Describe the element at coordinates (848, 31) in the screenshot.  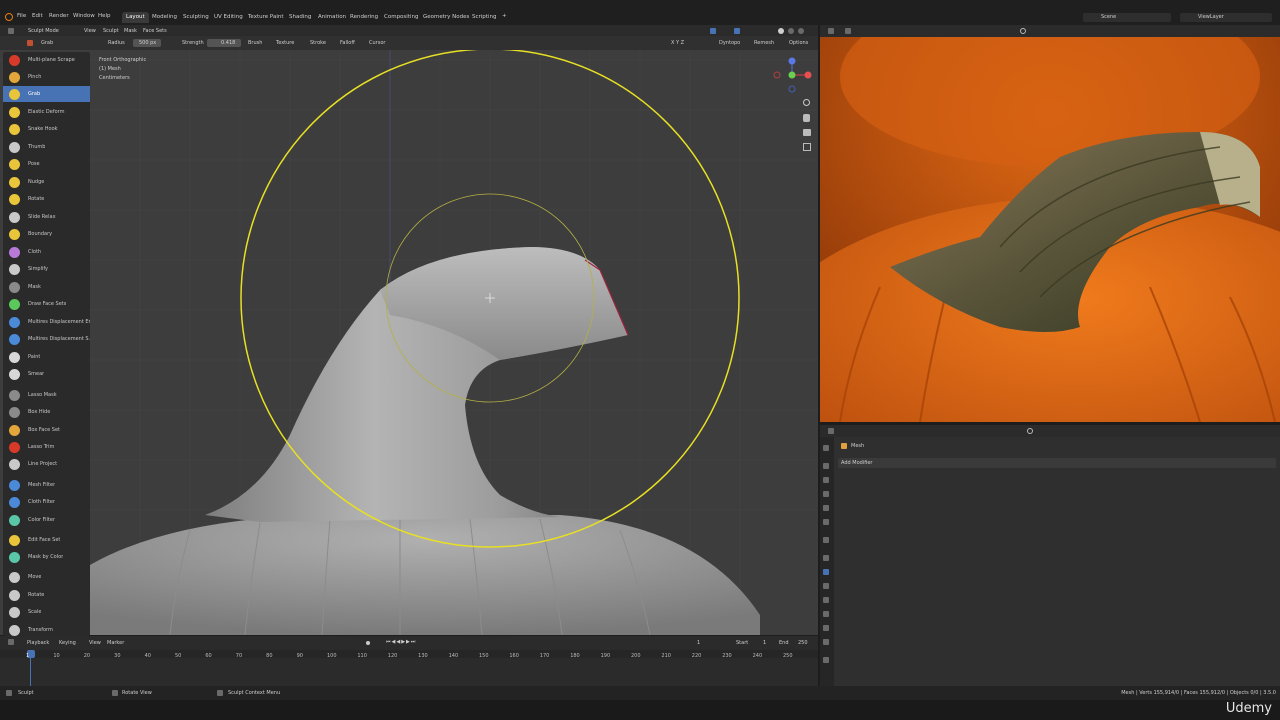
I see `image-view-icon` at that location.